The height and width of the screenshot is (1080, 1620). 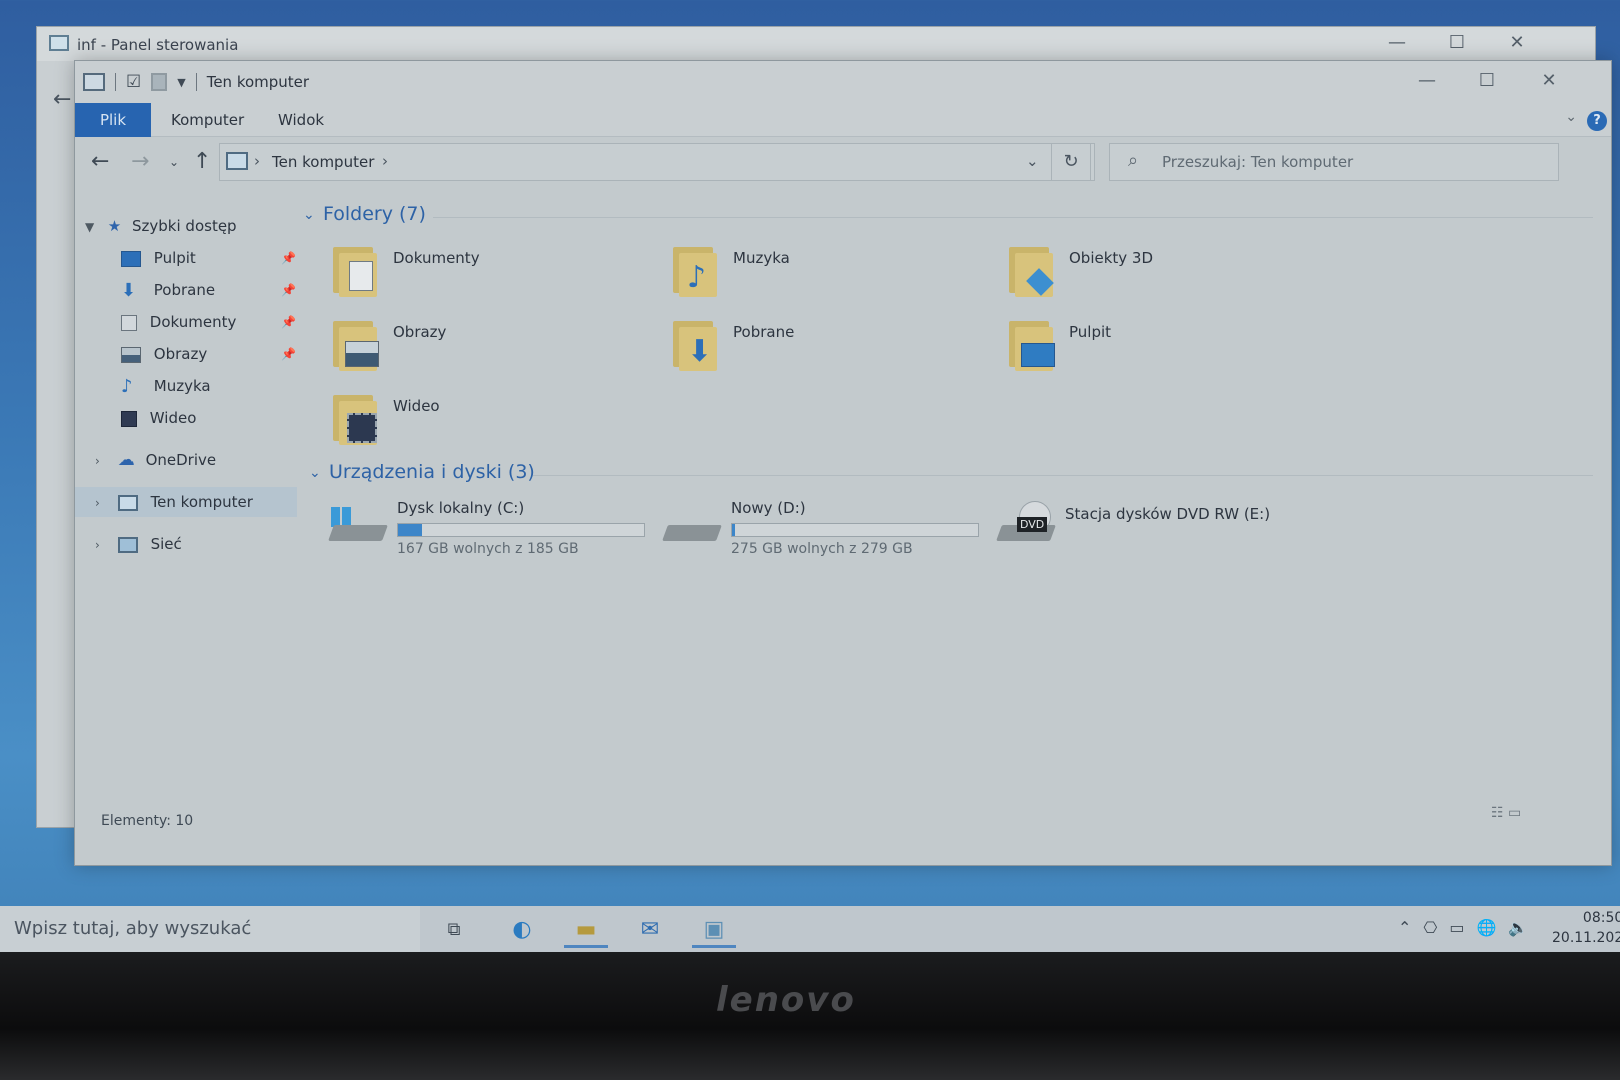 I want to click on nav-item-pobrane: ⬇ Pobrane 📌, so click(x=208, y=290).